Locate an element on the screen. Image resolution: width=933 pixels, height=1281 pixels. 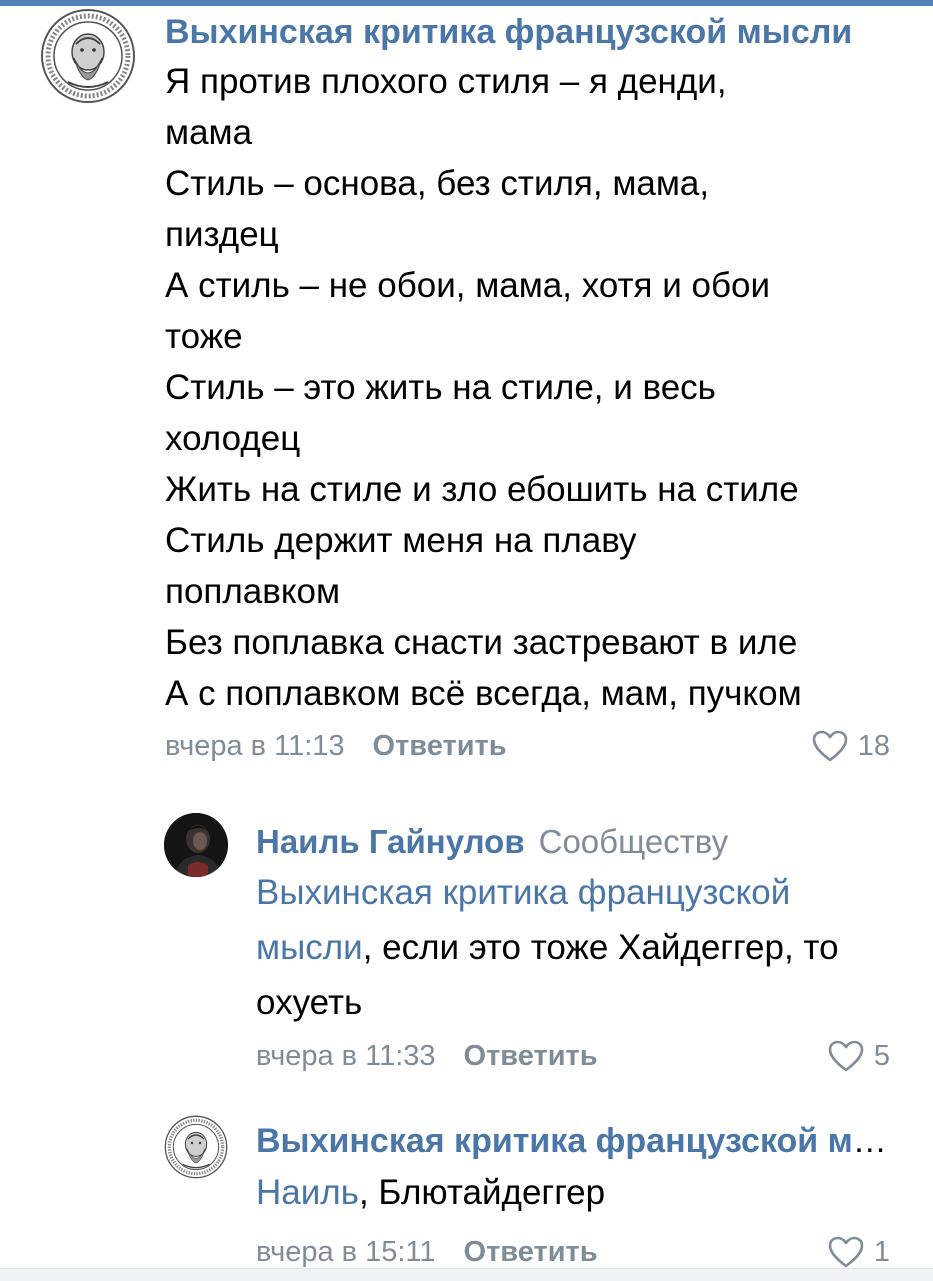
like-button: 1 is located at coordinates (859, 1252).